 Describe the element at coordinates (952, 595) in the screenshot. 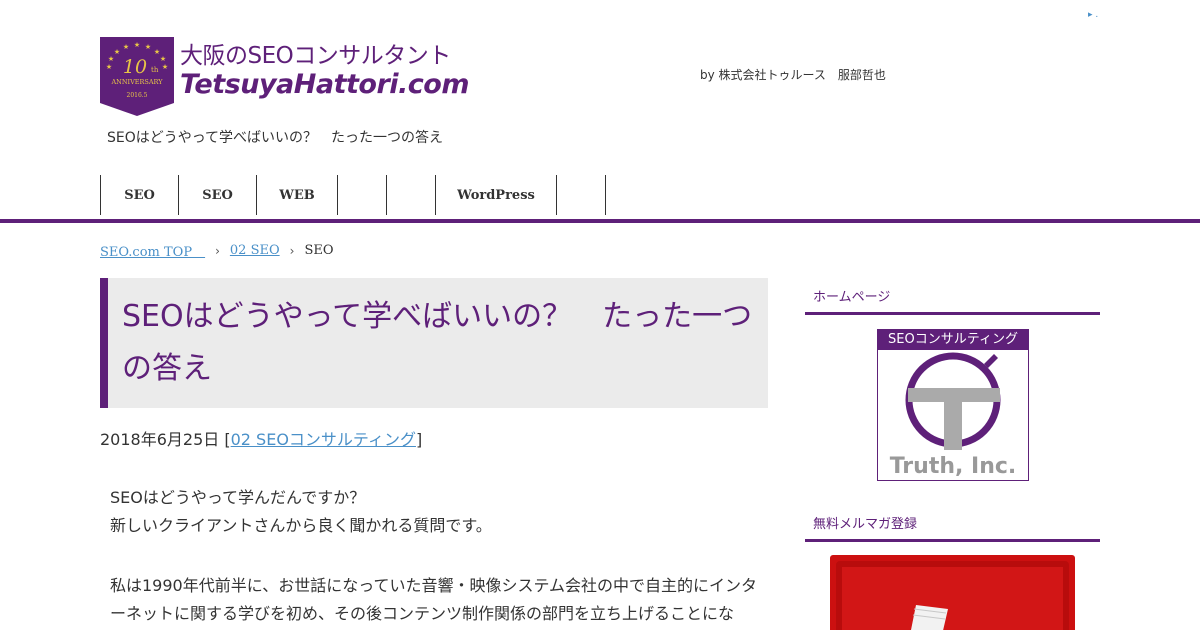

I see `newsletter-envelope-icon` at that location.